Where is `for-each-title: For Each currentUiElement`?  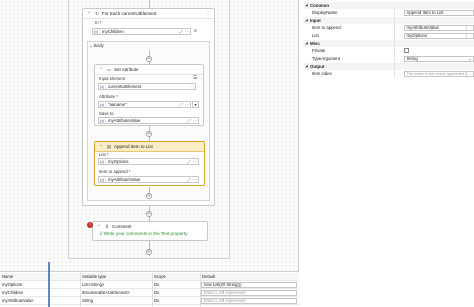 for-each-title: For Each currentUiElement is located at coordinates (129, 13).